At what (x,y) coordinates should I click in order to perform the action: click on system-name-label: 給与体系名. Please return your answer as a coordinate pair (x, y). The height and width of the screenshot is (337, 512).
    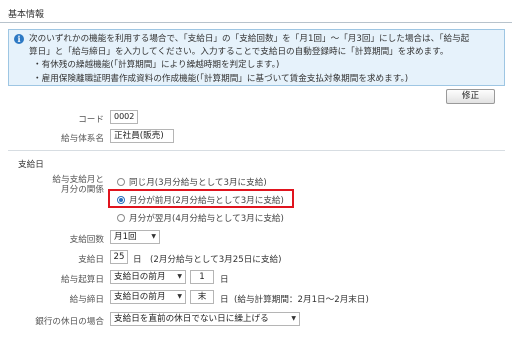
    Looking at the image, I should click on (82, 139).